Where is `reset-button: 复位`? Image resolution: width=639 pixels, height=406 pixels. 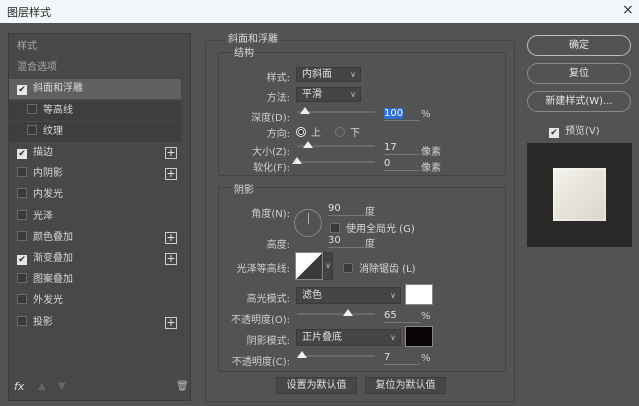 reset-button: 复位 is located at coordinates (579, 73).